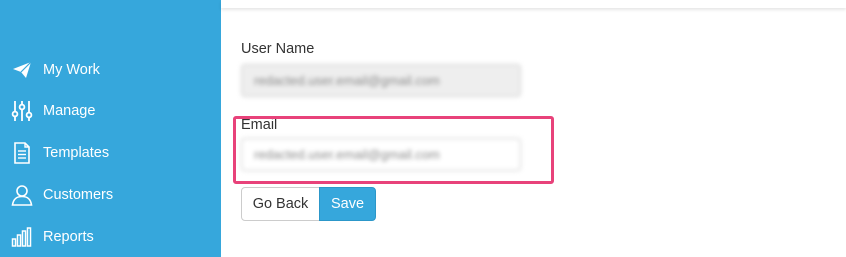  Describe the element at coordinates (22, 237) in the screenshot. I see `bar-chart-icon` at that location.